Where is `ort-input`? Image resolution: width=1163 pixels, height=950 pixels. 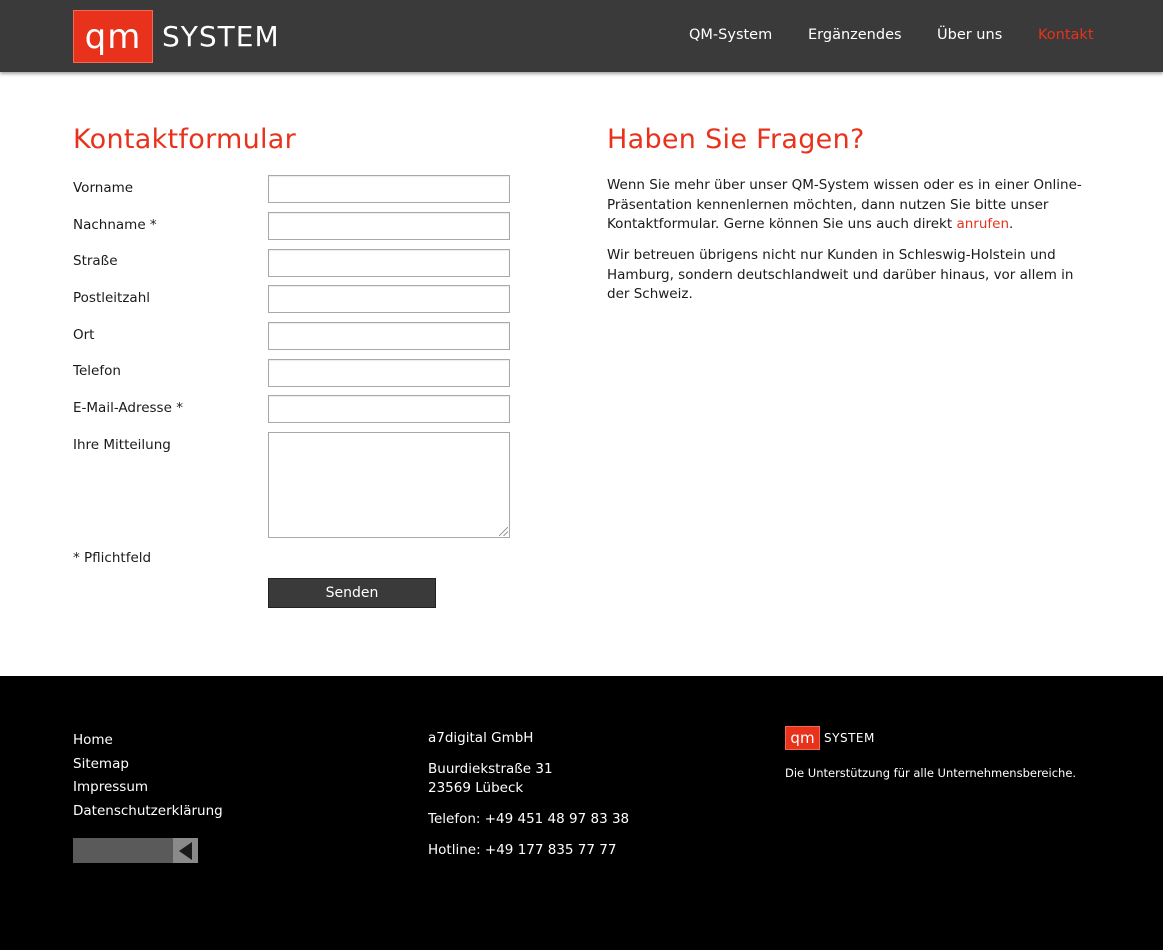
ort-input is located at coordinates (389, 336).